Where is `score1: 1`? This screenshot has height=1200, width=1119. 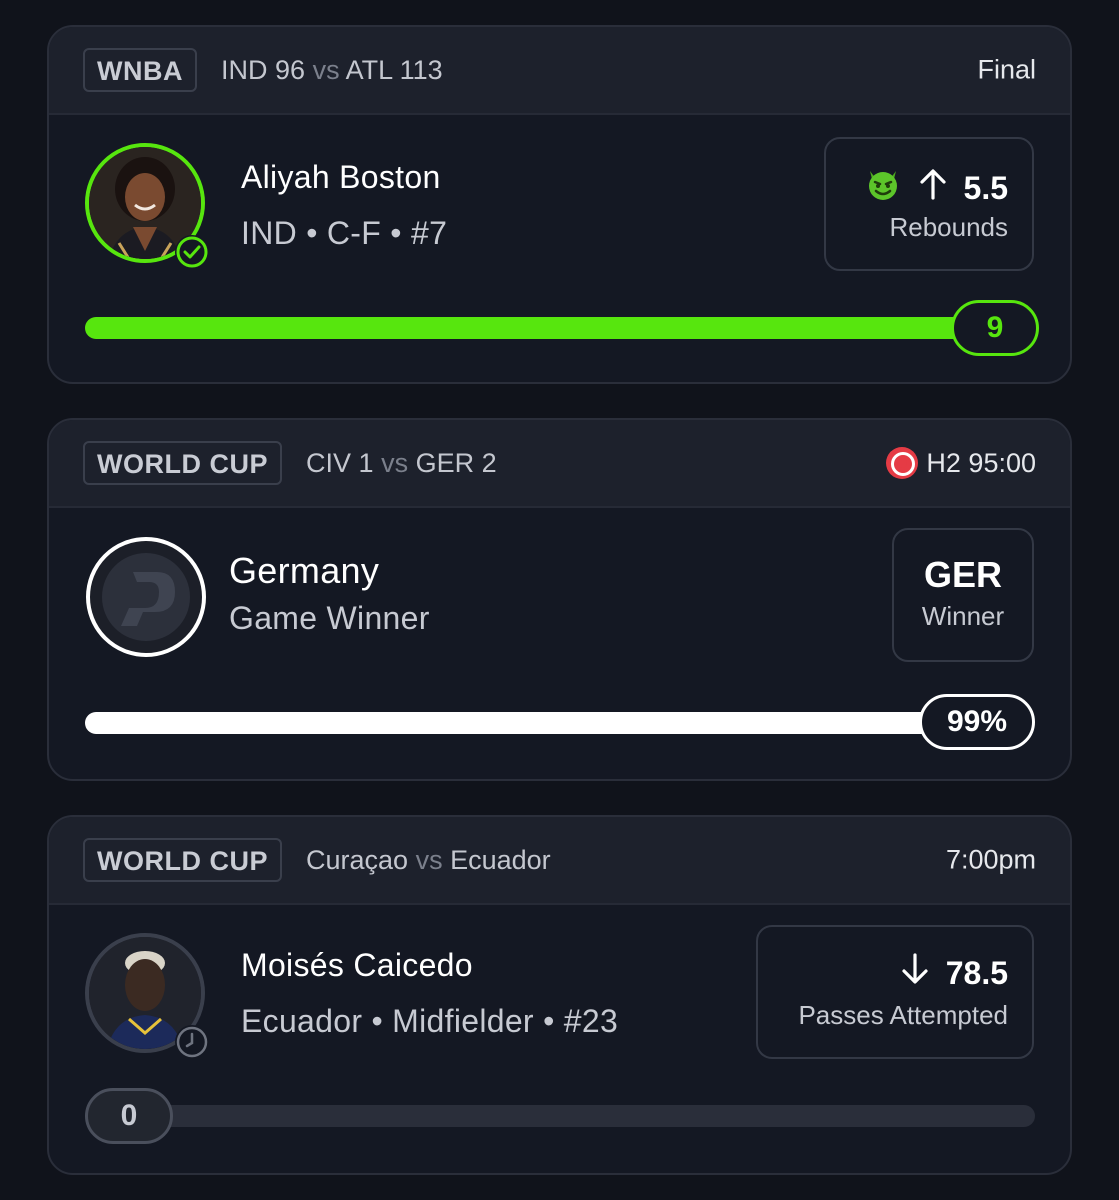
score1: 1 is located at coordinates (366, 462).